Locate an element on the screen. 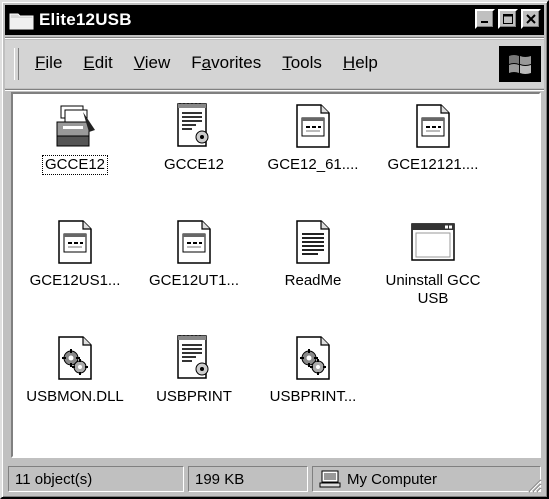  file-item: USBPRINT is located at coordinates (194, 370).